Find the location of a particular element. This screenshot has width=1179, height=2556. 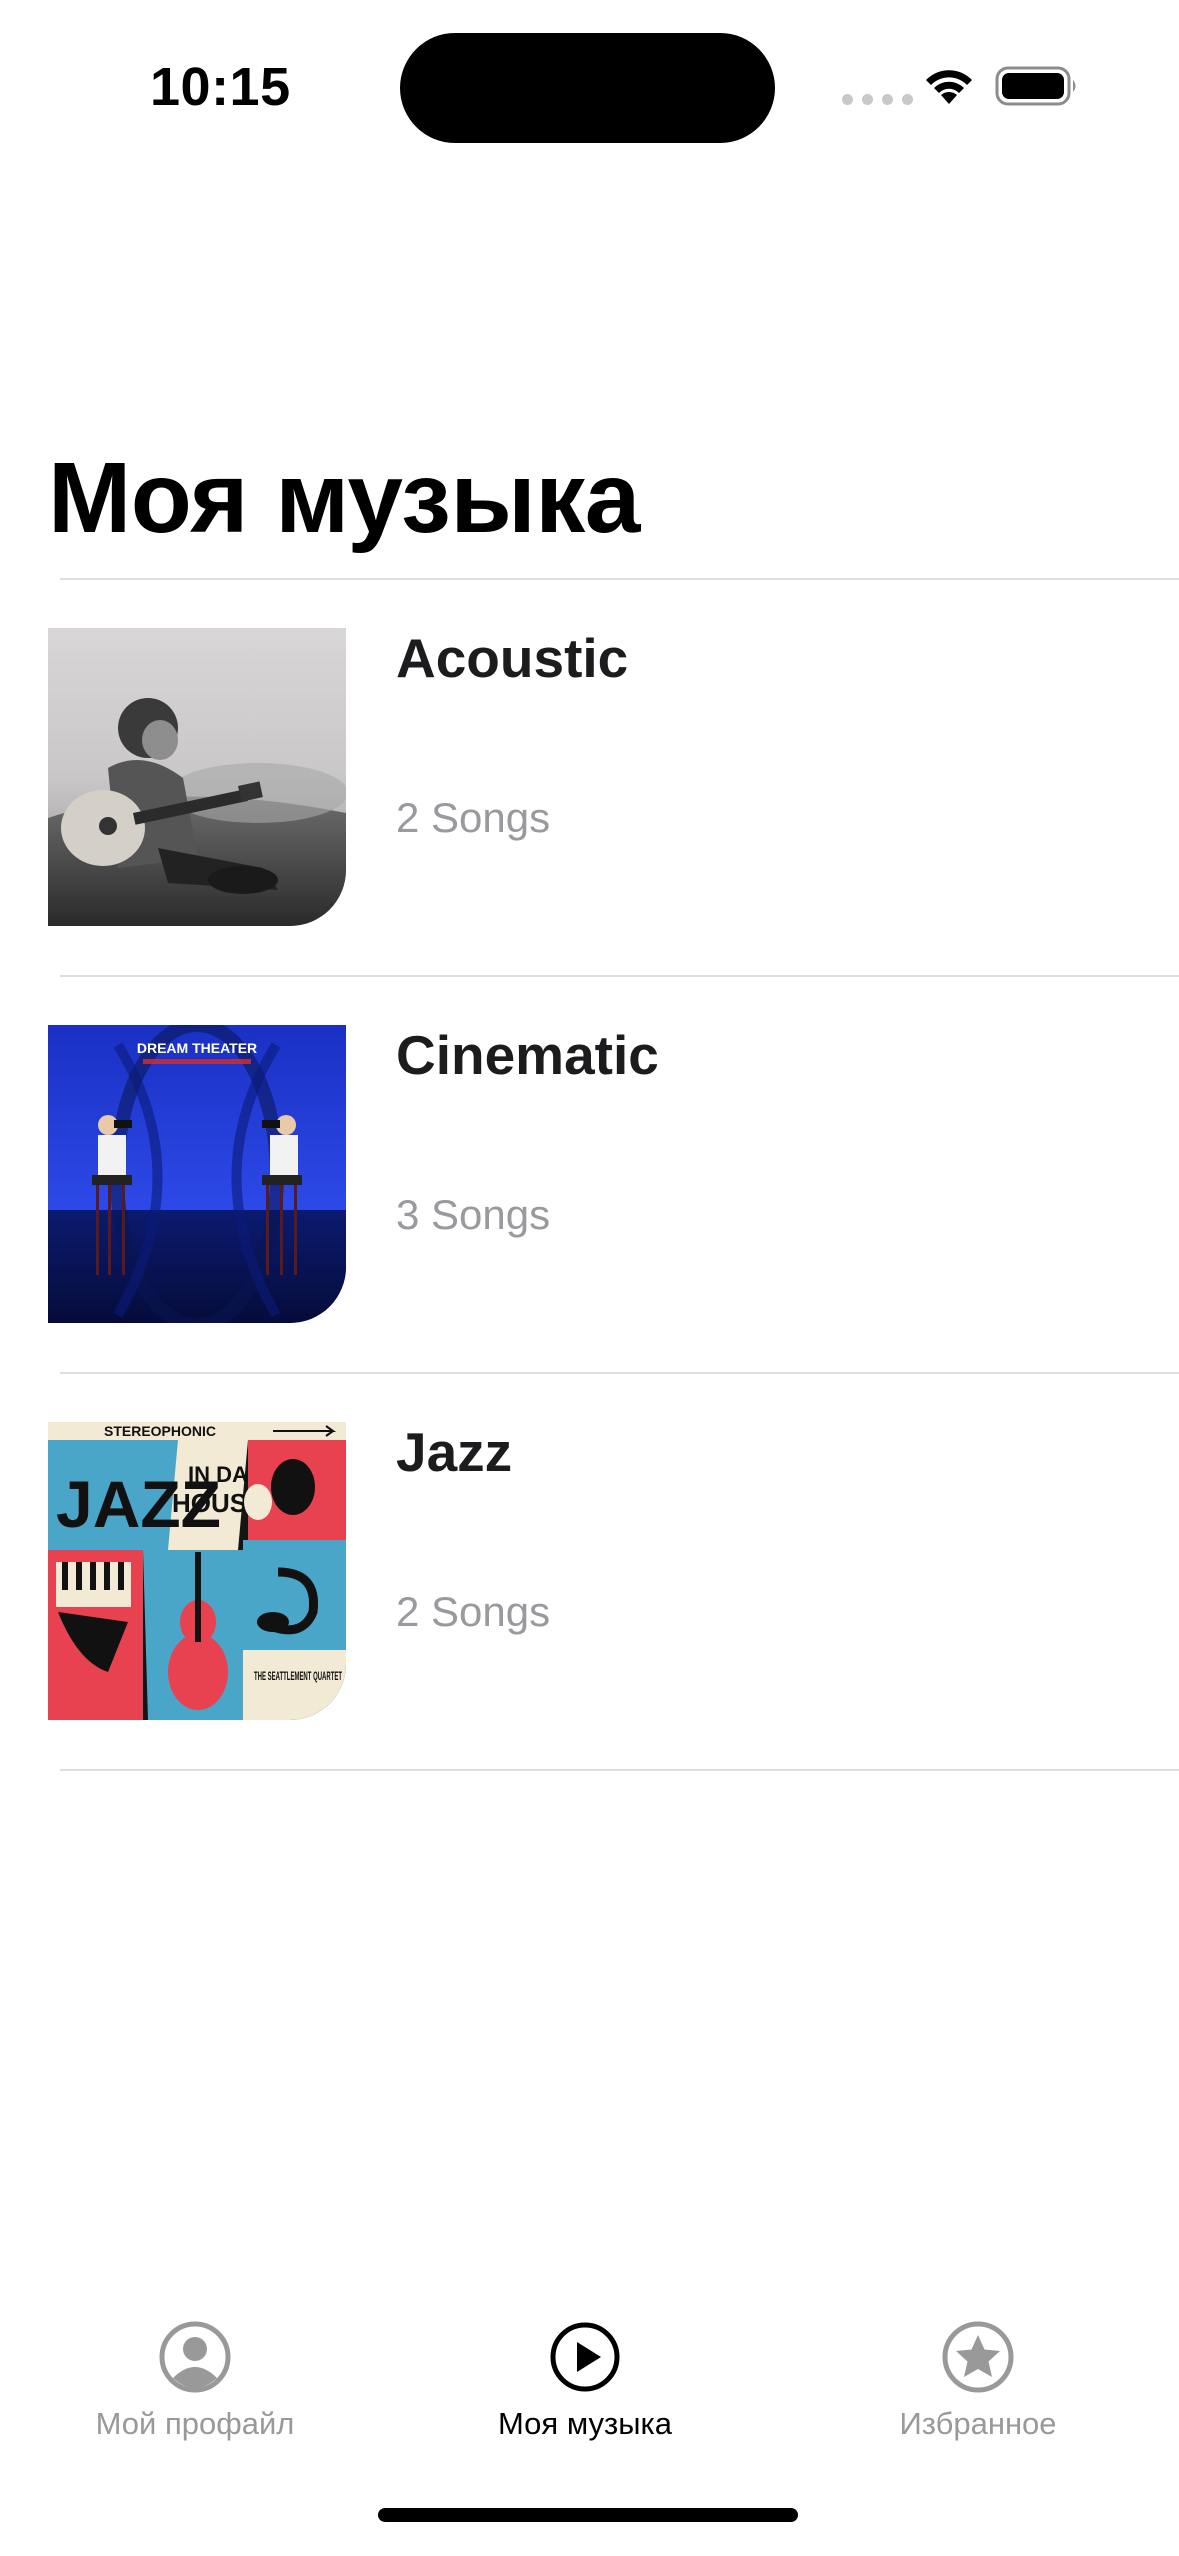

tab-label: Избранное is located at coordinates (978, 2423).